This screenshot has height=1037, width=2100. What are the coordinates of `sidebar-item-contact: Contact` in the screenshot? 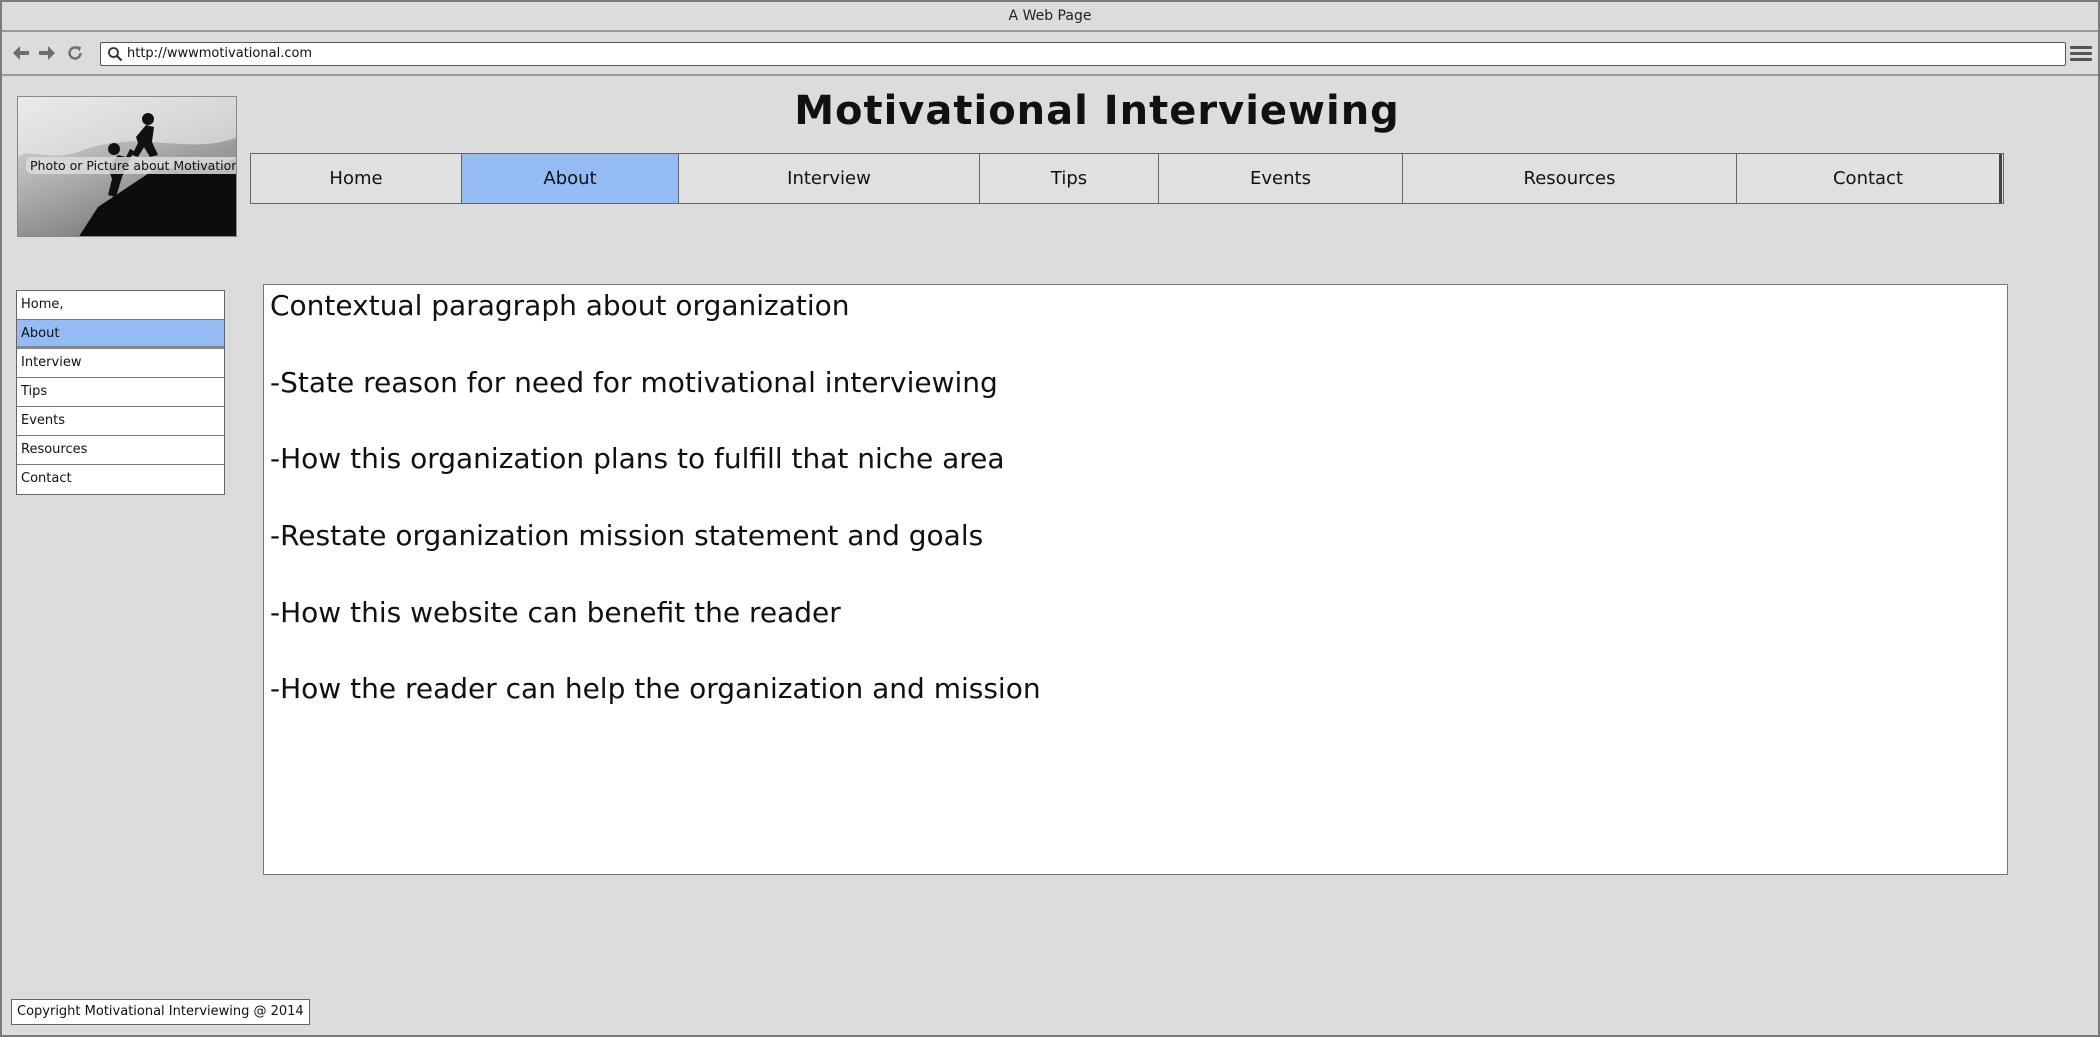 It's located at (120, 479).